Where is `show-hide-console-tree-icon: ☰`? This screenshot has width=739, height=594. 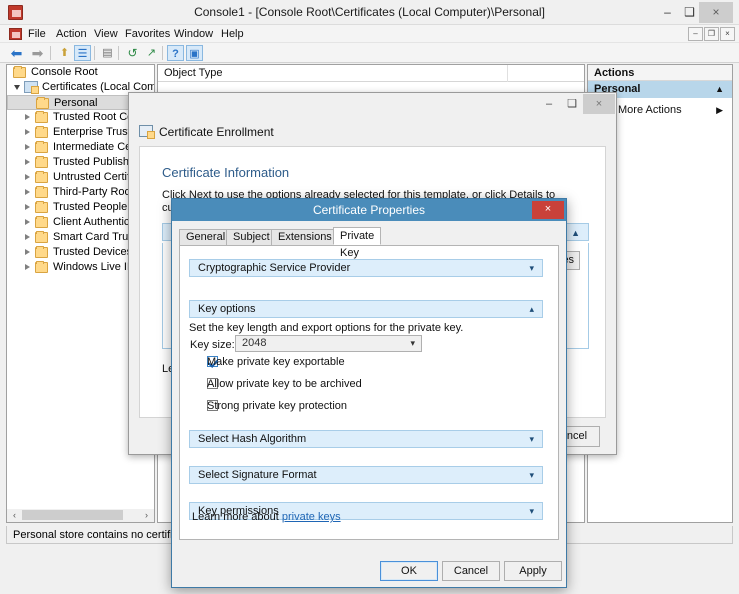
show-hide-console-tree-icon: ☰ is located at coordinates (82, 53).